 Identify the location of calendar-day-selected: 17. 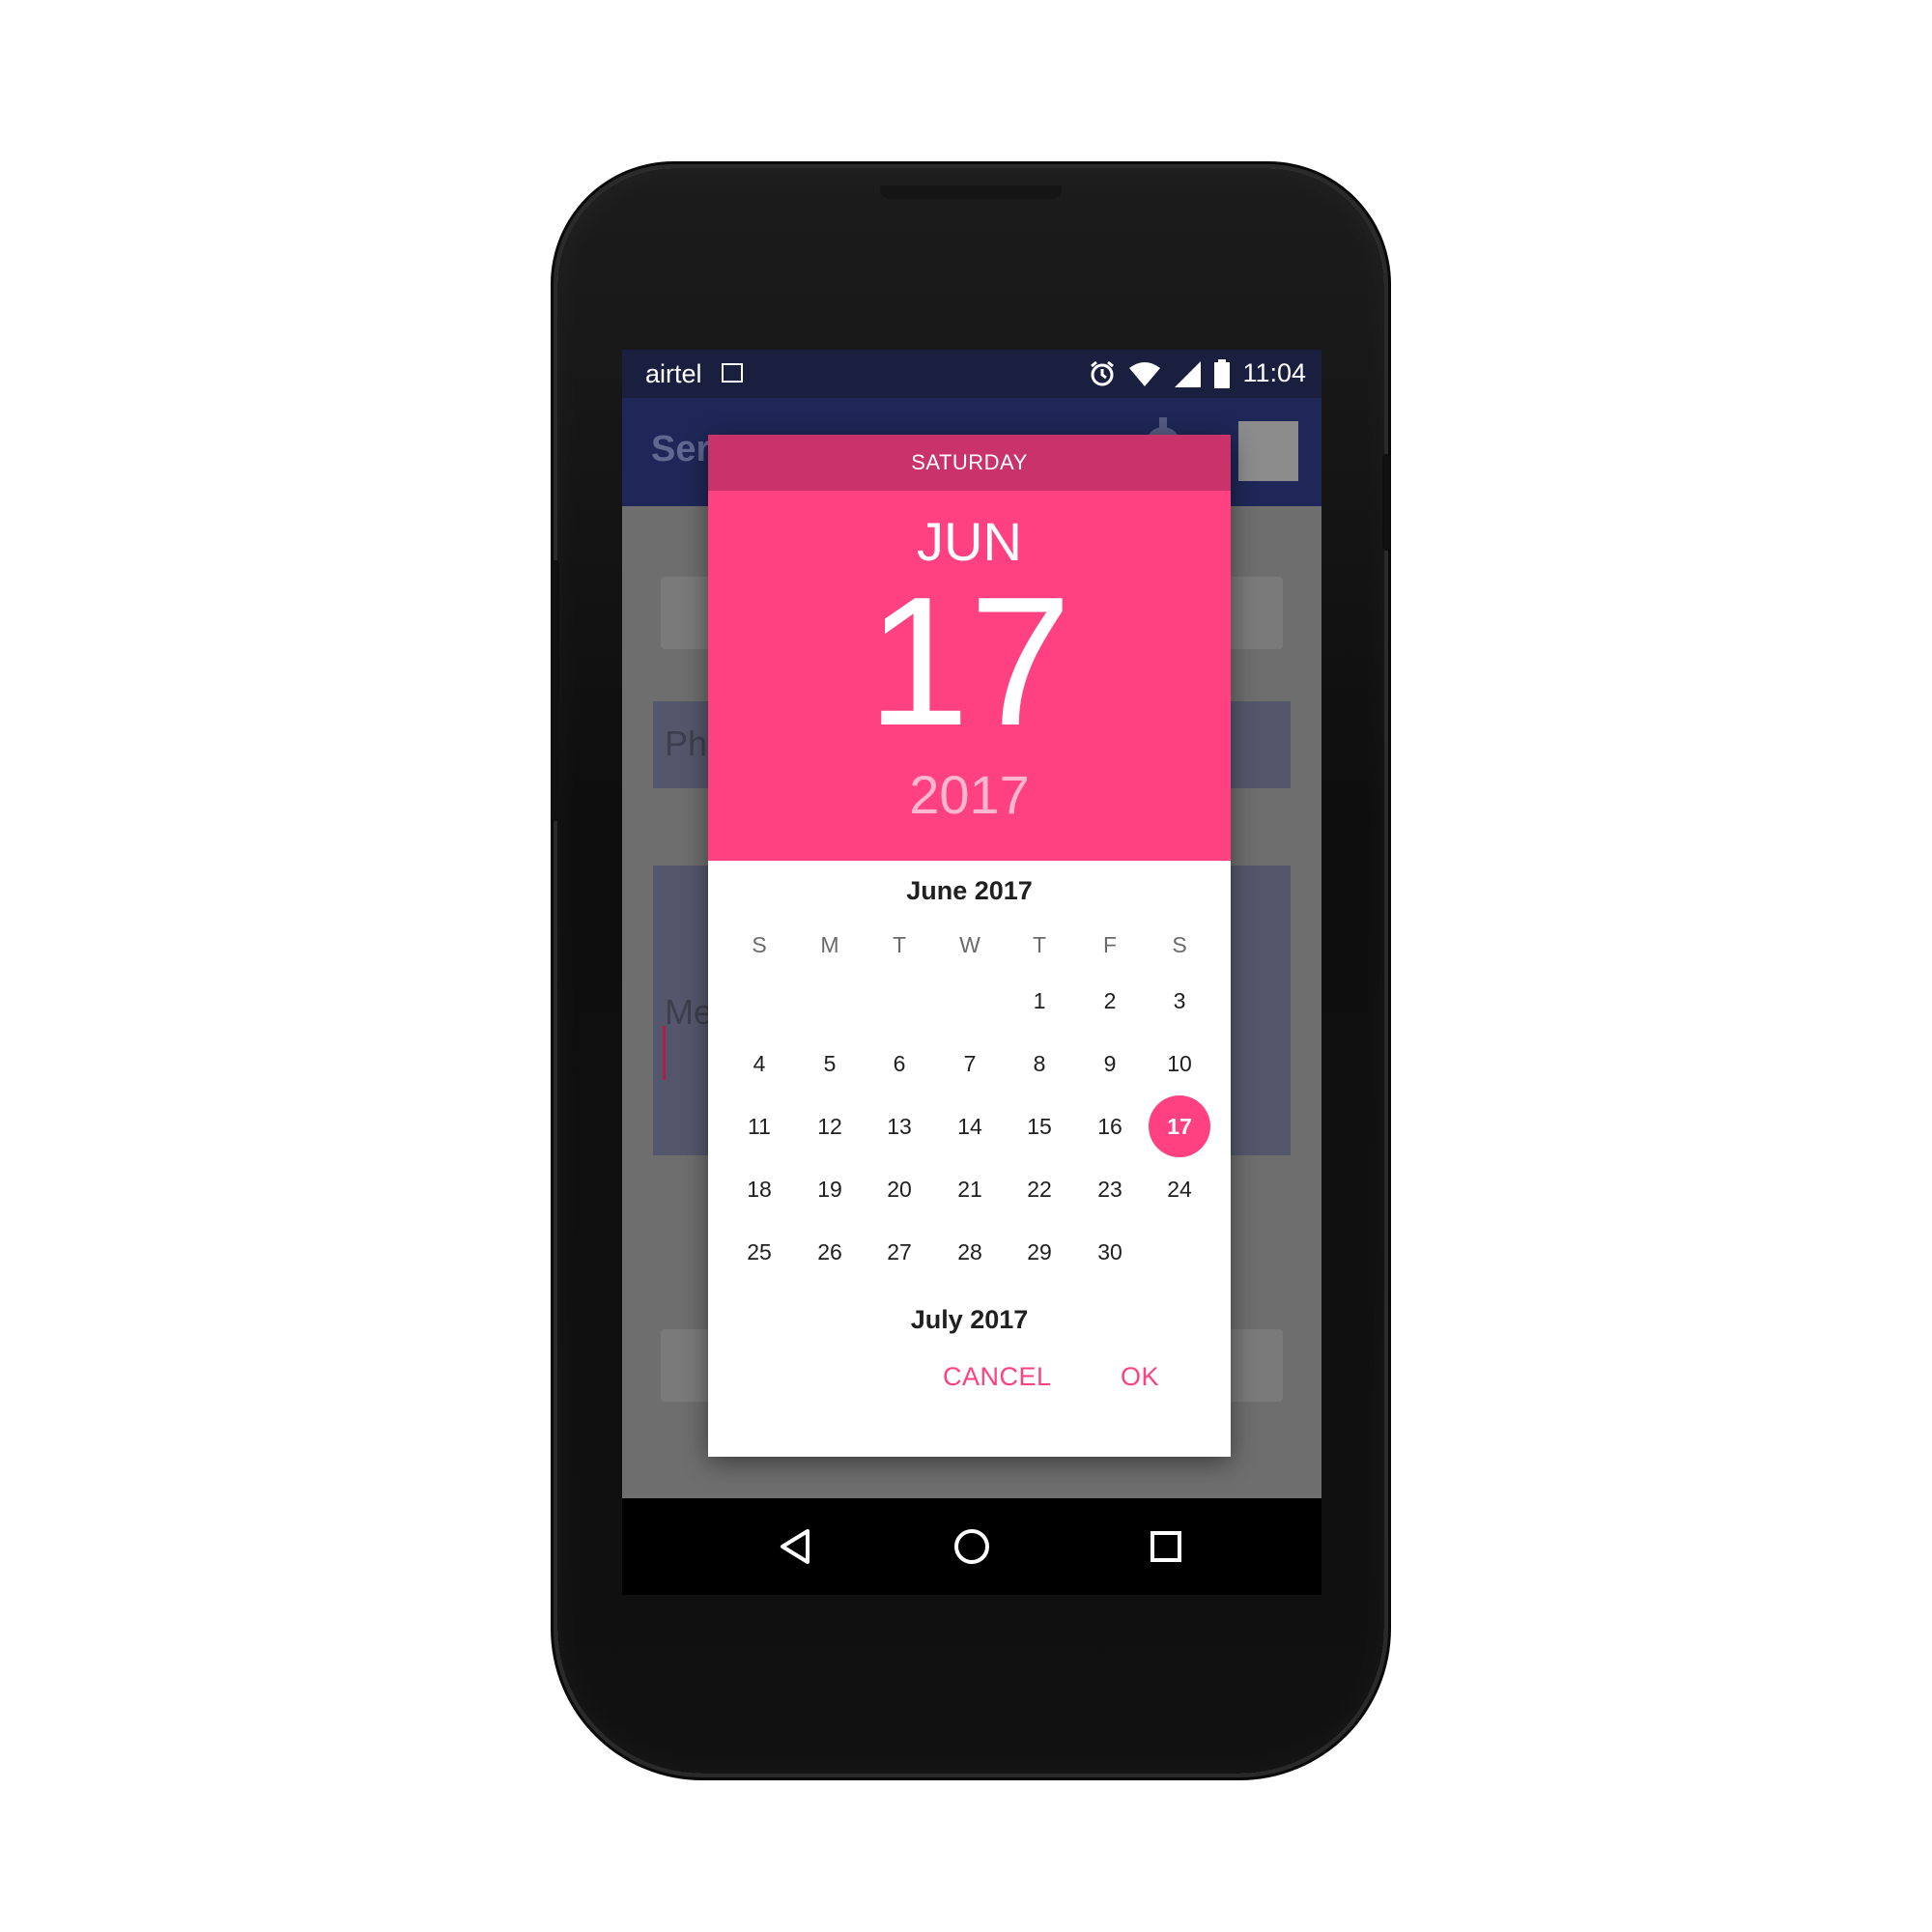
(1179, 1126).